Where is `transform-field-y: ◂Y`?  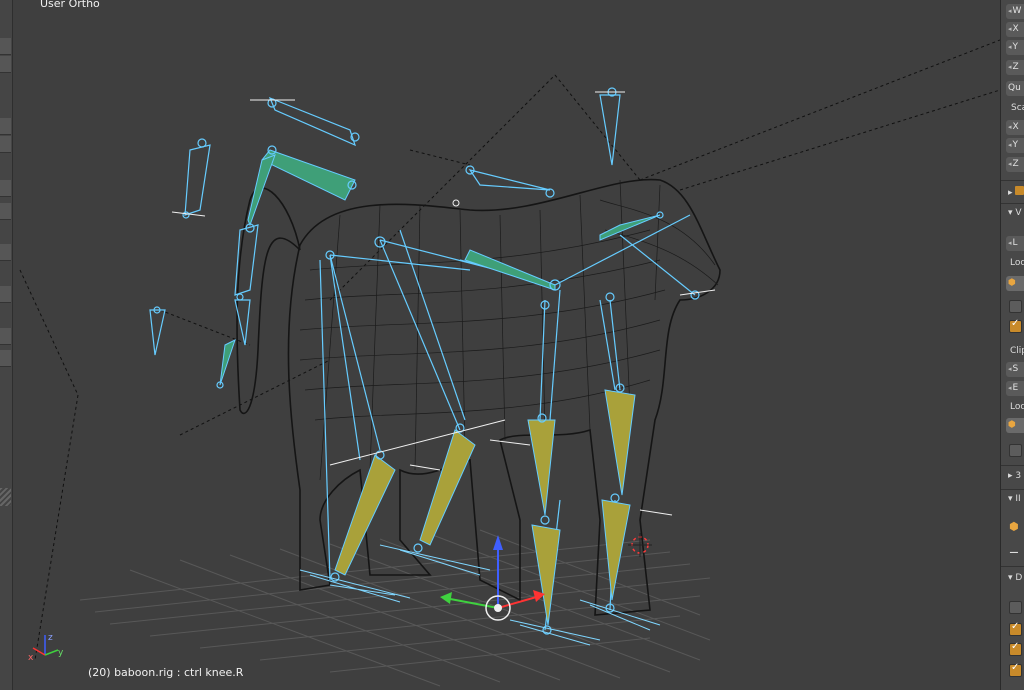
transform-field-y: ◂Y is located at coordinates (1015, 47).